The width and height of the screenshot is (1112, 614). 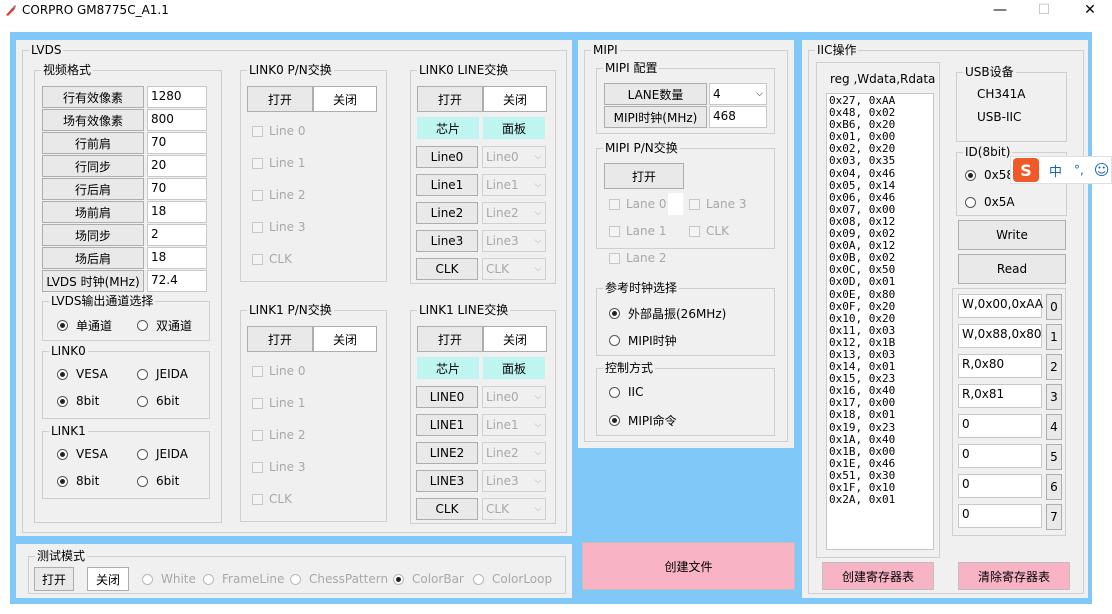 I want to click on register-entry: 0x0E, 0x80, so click(x=880, y=294).